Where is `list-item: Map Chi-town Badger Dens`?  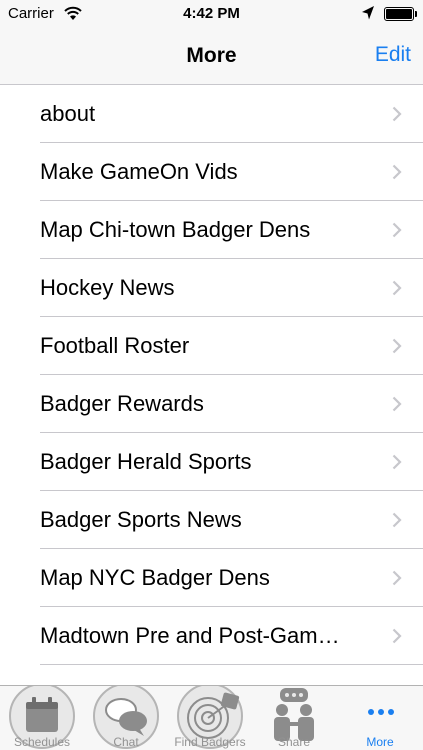
list-item: Map Chi-town Badger Dens is located at coordinates (211, 230).